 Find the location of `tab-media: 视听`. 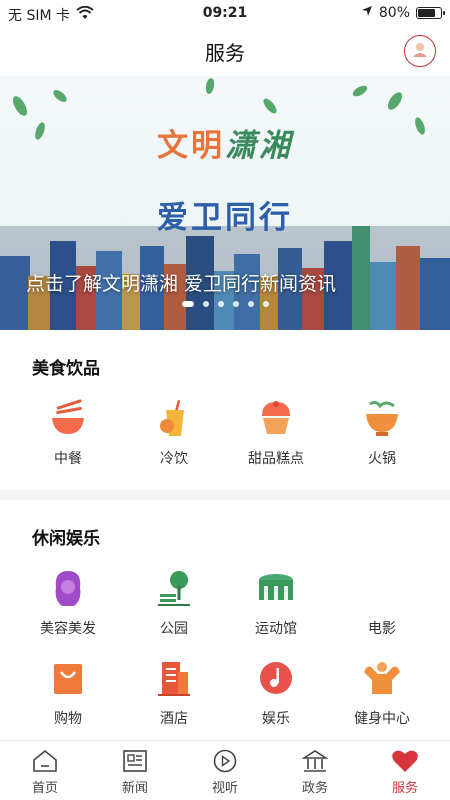

tab-media: 视听 is located at coordinates (225, 772).